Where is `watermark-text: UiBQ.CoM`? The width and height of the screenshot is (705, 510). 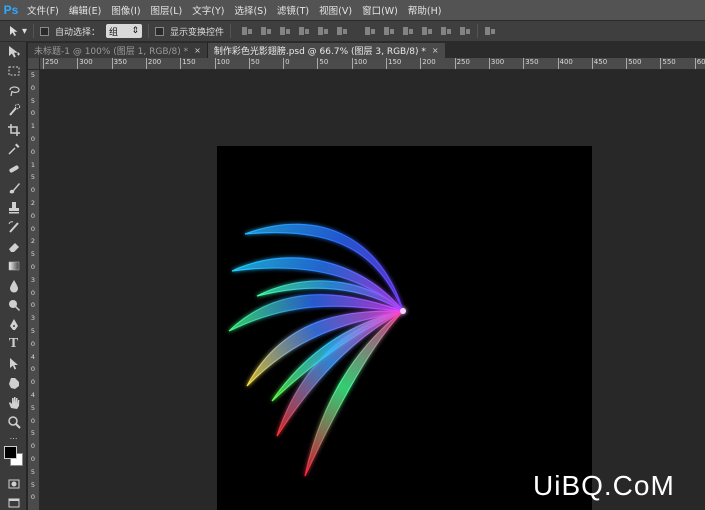 watermark-text: UiBQ.CoM is located at coordinates (604, 485).